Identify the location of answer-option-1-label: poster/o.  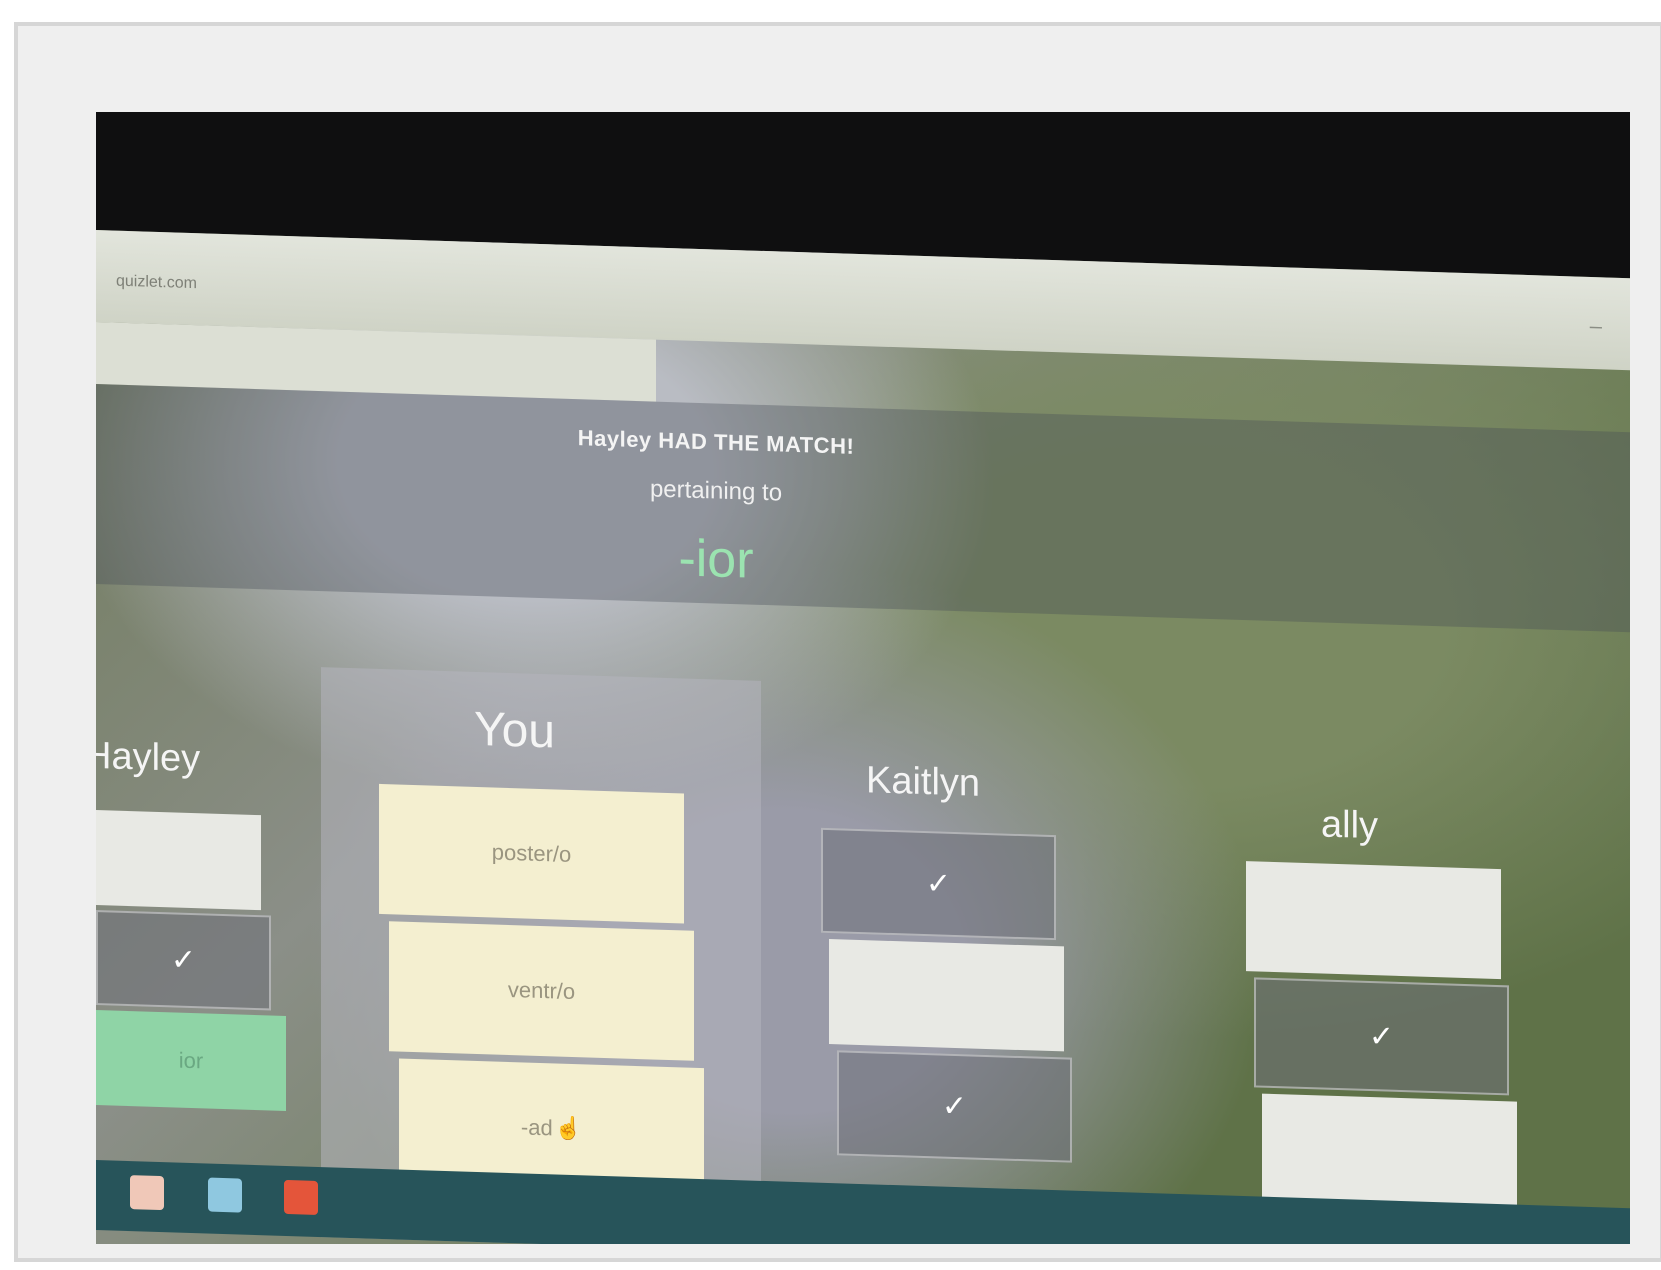
(531, 853).